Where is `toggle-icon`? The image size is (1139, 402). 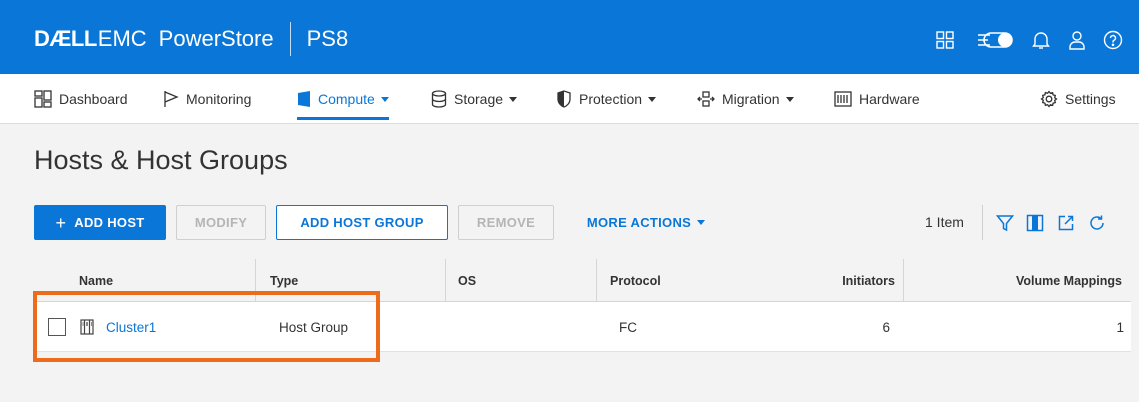
toggle-icon is located at coordinates (996, 40).